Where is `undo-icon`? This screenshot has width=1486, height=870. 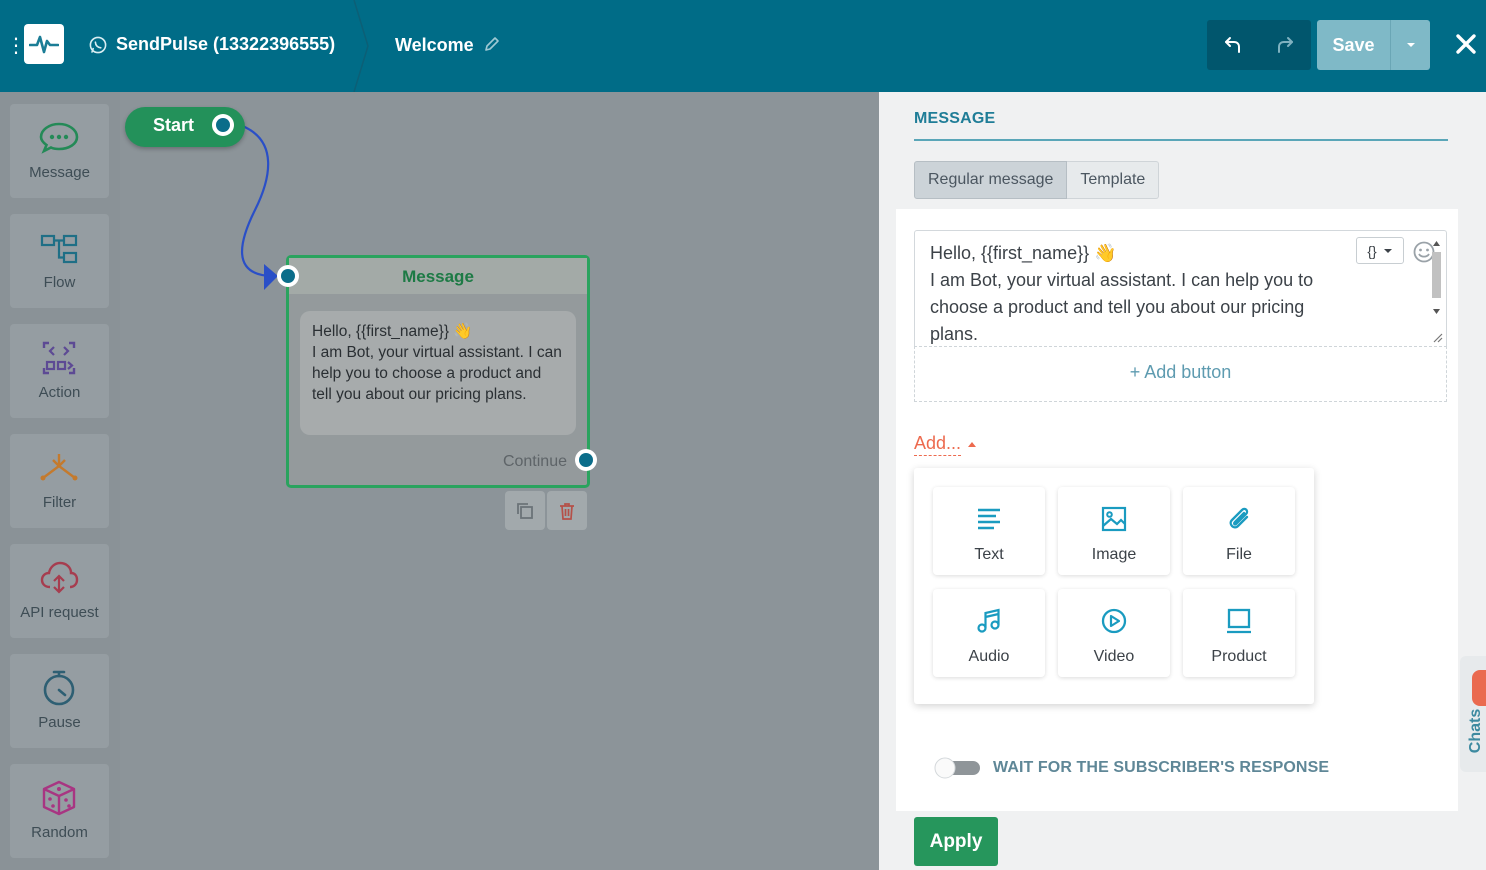
undo-icon is located at coordinates (1232, 45).